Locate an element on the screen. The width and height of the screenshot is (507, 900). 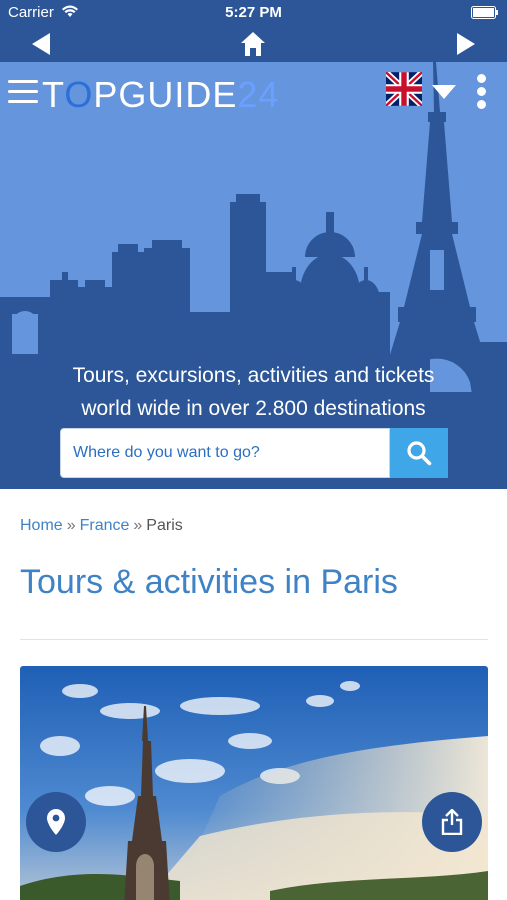
breadcrumb-france: France is located at coordinates (105, 525).